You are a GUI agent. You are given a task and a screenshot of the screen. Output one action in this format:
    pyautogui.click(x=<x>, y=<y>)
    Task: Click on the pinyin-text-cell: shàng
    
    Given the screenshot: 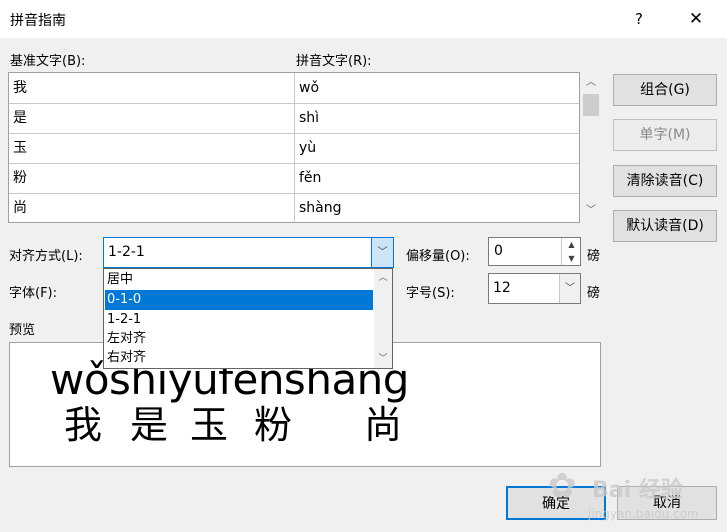 What is the action you would take?
    pyautogui.click(x=437, y=208)
    